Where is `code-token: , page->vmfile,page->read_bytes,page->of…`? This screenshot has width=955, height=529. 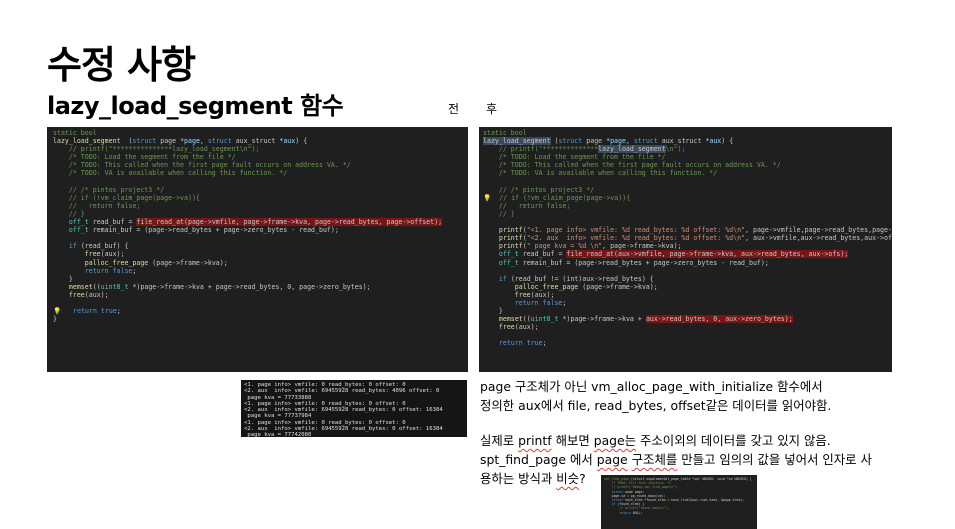
code-token: , page->vmfile,page->read_bytes,page->of… is located at coordinates (818, 230).